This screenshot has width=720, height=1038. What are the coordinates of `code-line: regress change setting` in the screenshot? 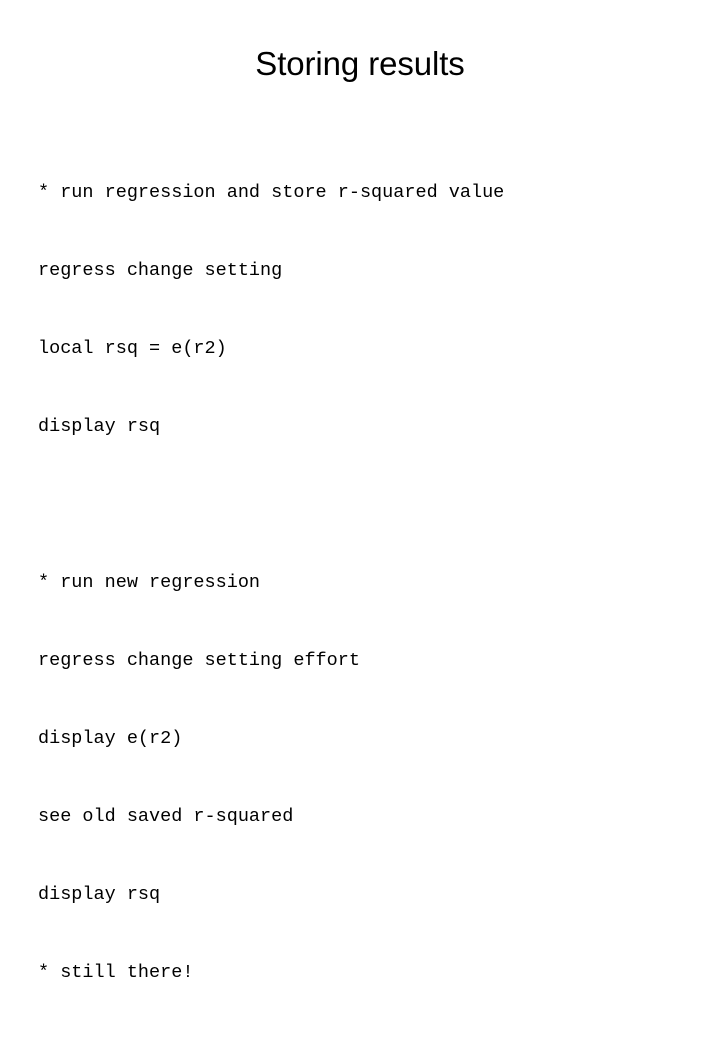 It's located at (160, 270).